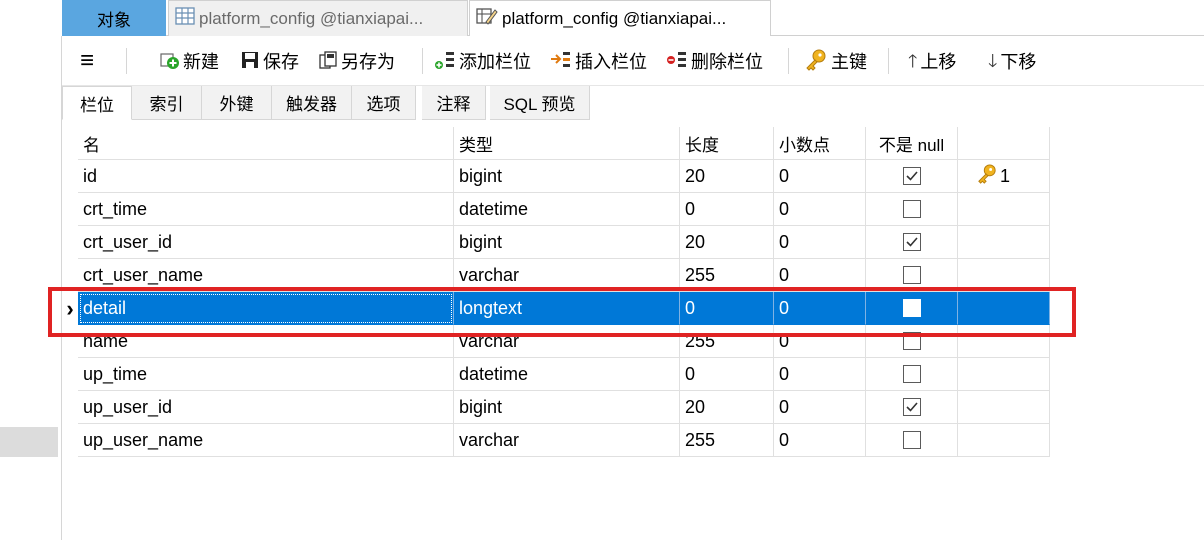 The width and height of the screenshot is (1204, 540). What do you see at coordinates (266, 143) in the screenshot?
I see `column-header-name: 名` at bounding box center [266, 143].